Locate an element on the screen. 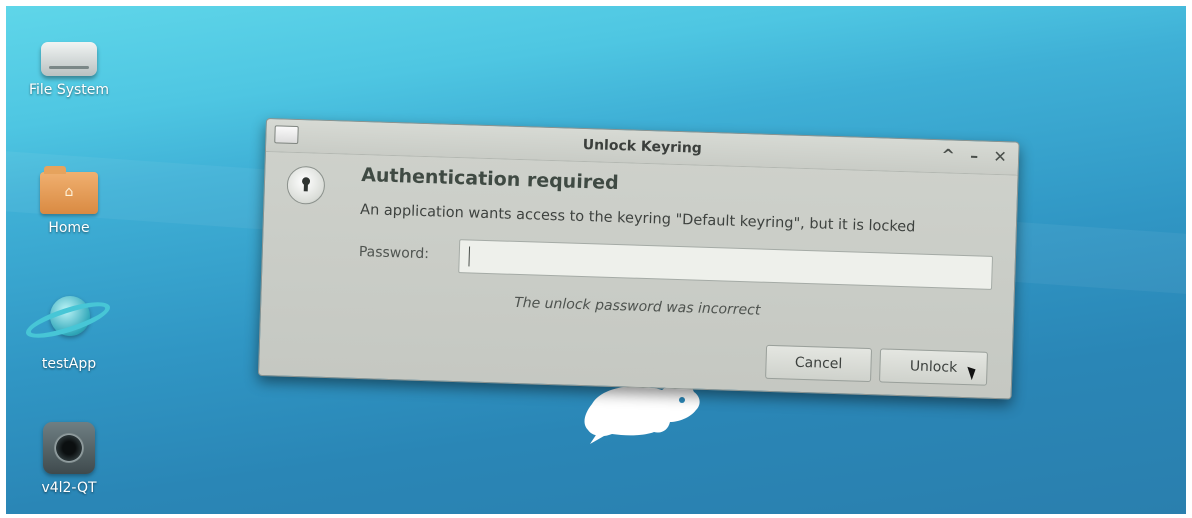  desktop-icon-label: testApp is located at coordinates (69, 364).